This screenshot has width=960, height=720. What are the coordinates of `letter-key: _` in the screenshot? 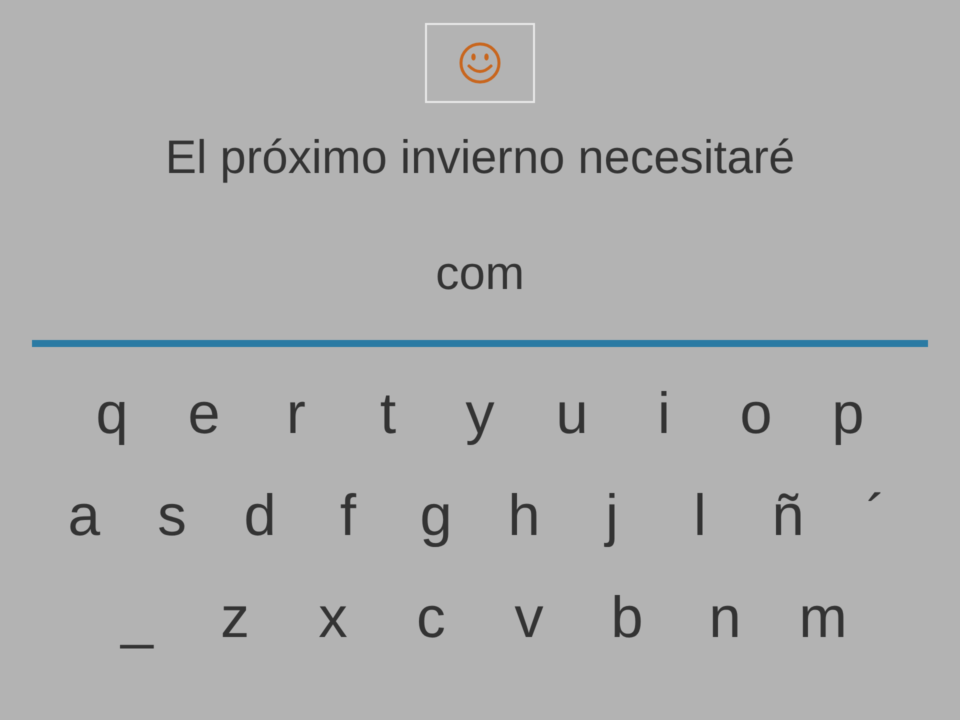 It's located at (137, 618).